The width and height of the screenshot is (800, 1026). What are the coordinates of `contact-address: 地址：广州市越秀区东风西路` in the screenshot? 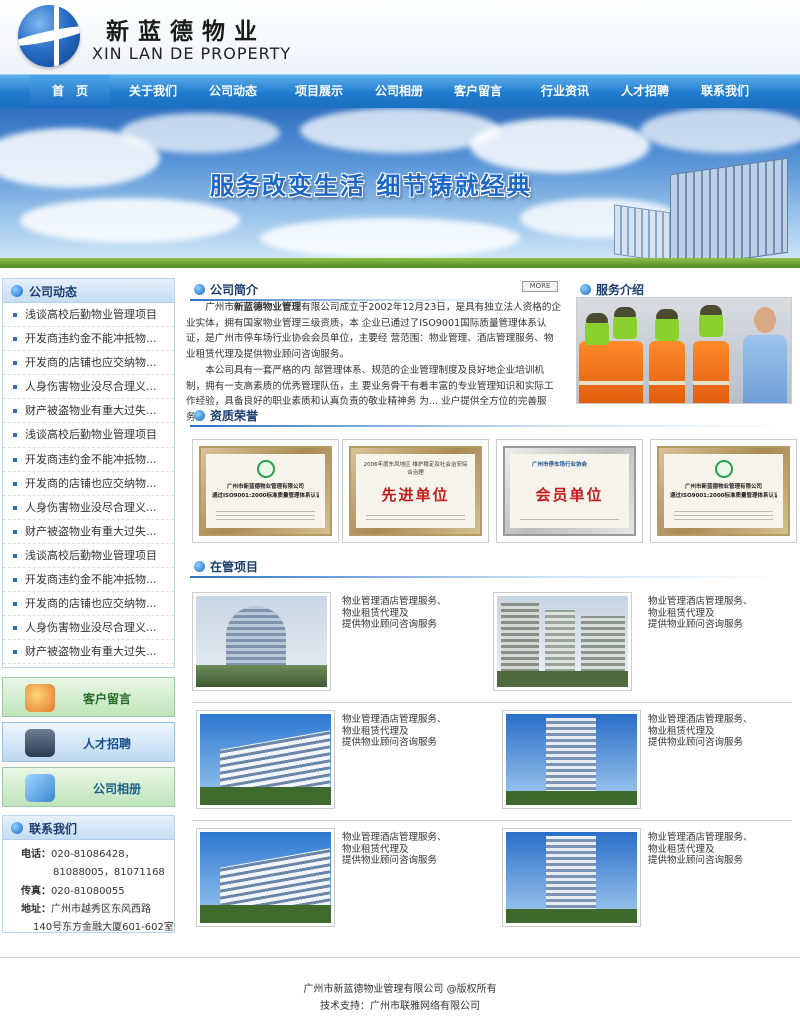 It's located at (86, 907).